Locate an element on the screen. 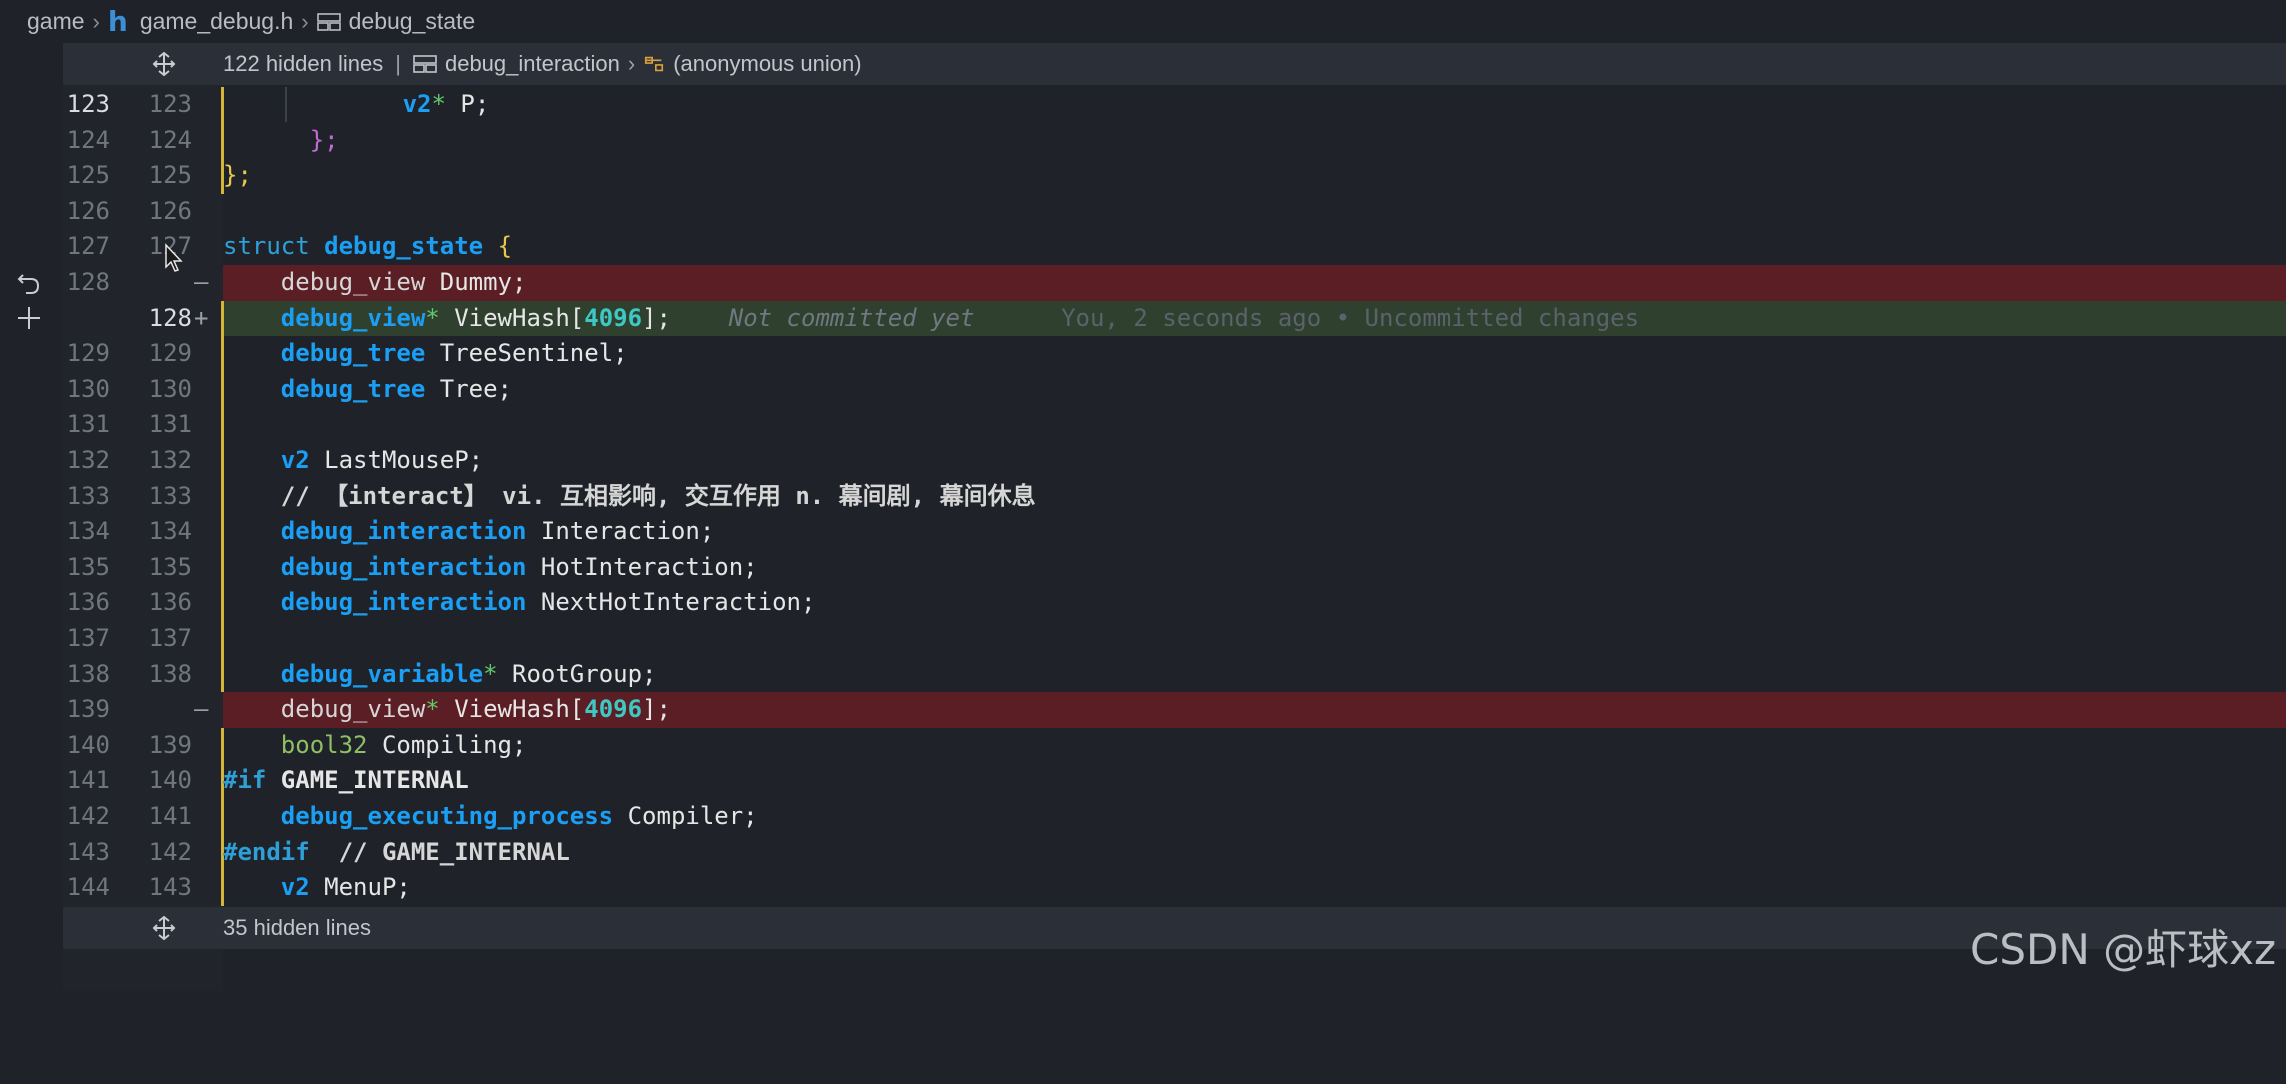 The width and height of the screenshot is (2286, 1084). new-line-number: 140 is located at coordinates (170, 780).